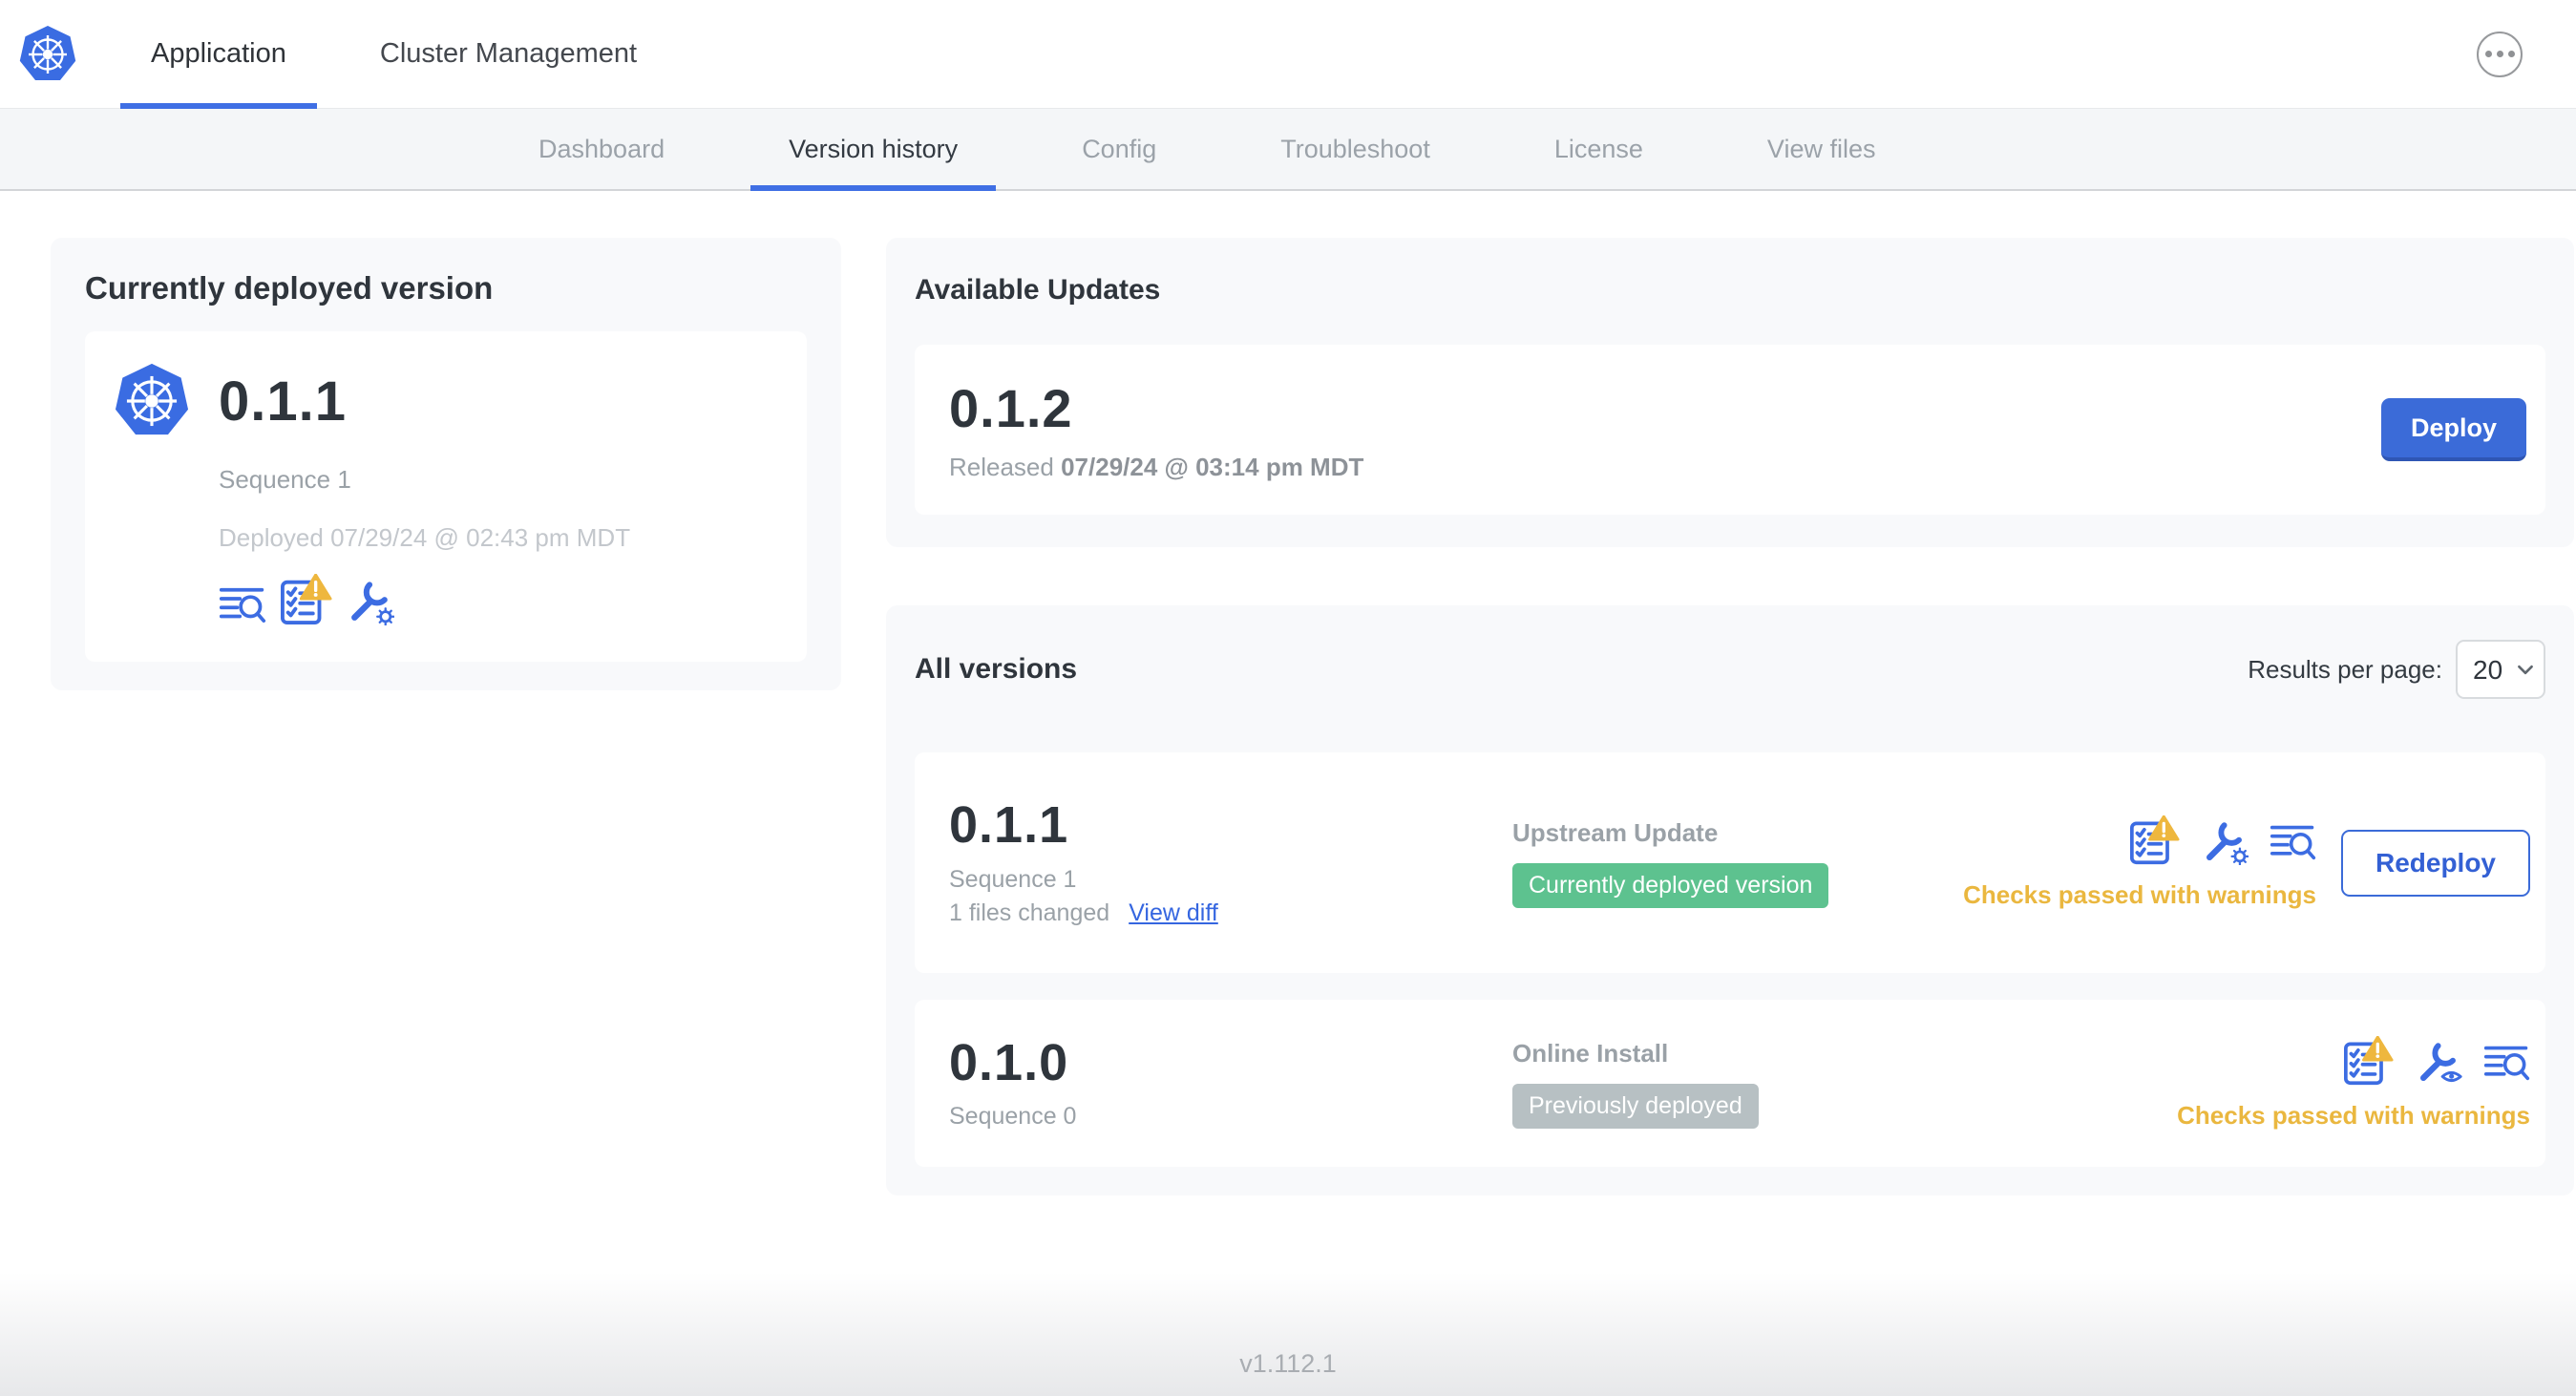 This screenshot has width=2576, height=1396. What do you see at coordinates (152, 401) in the screenshot?
I see `app-icon-kubernetes` at bounding box center [152, 401].